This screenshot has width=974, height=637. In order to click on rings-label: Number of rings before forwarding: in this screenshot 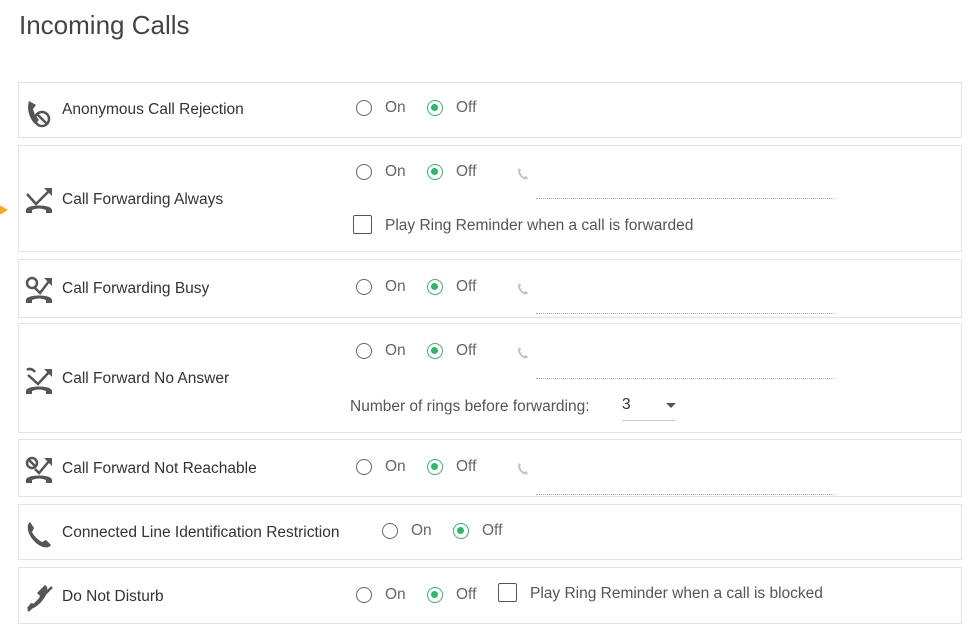, I will do `click(470, 406)`.